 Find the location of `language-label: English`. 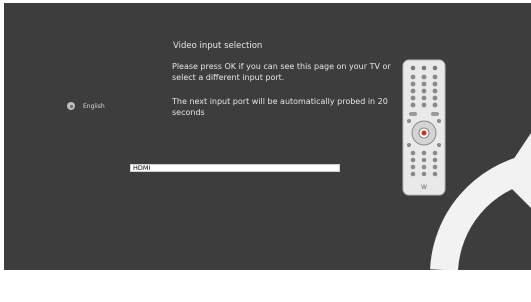

language-label: English is located at coordinates (94, 106).